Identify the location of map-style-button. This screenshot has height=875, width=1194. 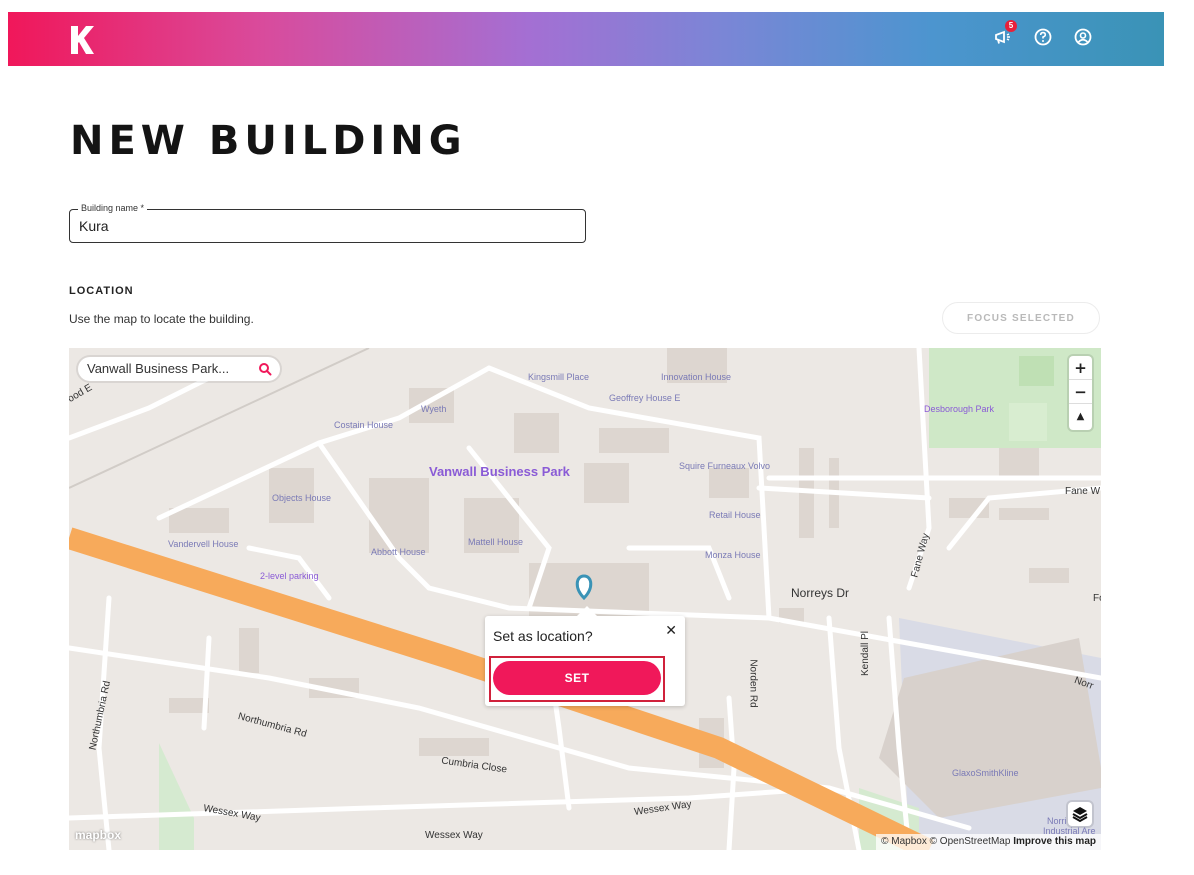
(1080, 814).